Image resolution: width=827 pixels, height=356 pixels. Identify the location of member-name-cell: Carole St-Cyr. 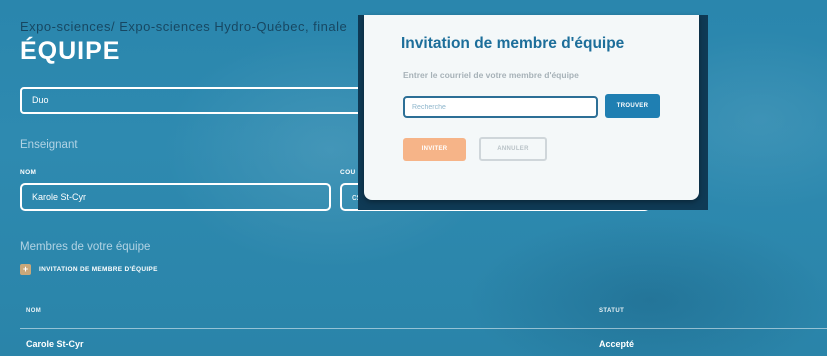
(55, 344).